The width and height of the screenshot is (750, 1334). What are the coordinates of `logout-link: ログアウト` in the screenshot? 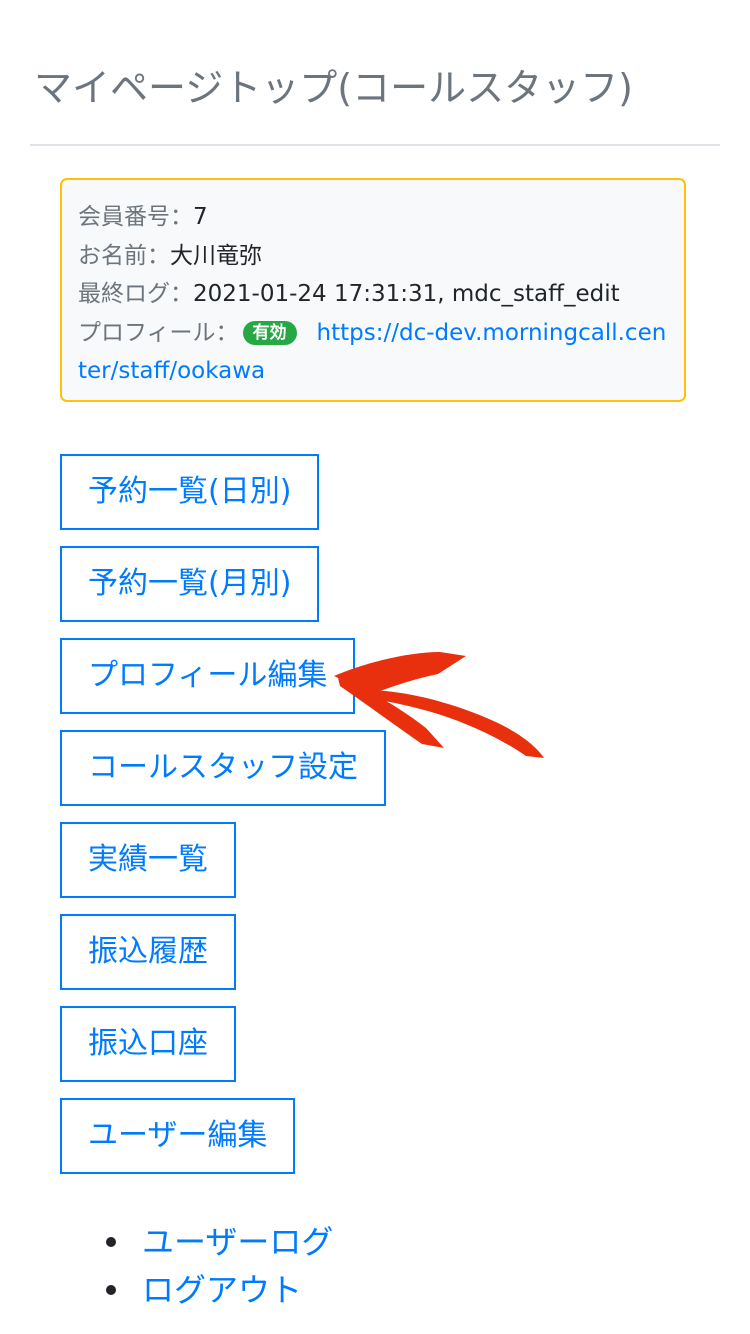 It's located at (222, 1290).